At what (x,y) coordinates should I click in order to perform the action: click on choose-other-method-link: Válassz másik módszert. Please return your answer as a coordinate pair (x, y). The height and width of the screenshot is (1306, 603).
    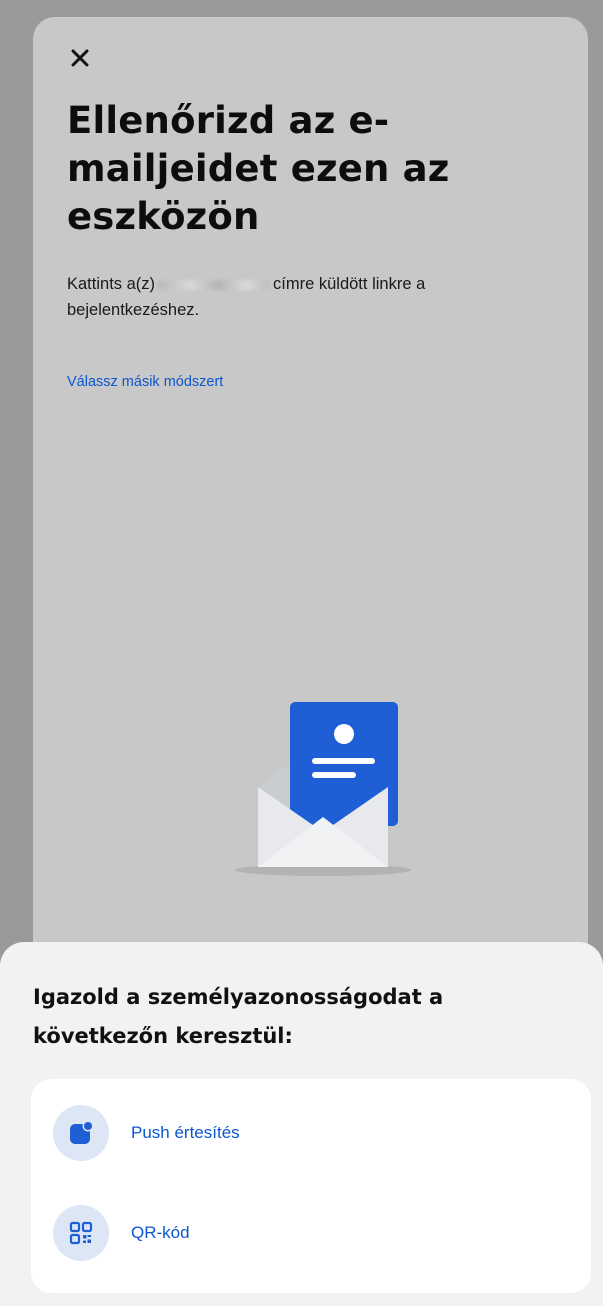
    Looking at the image, I should click on (145, 382).